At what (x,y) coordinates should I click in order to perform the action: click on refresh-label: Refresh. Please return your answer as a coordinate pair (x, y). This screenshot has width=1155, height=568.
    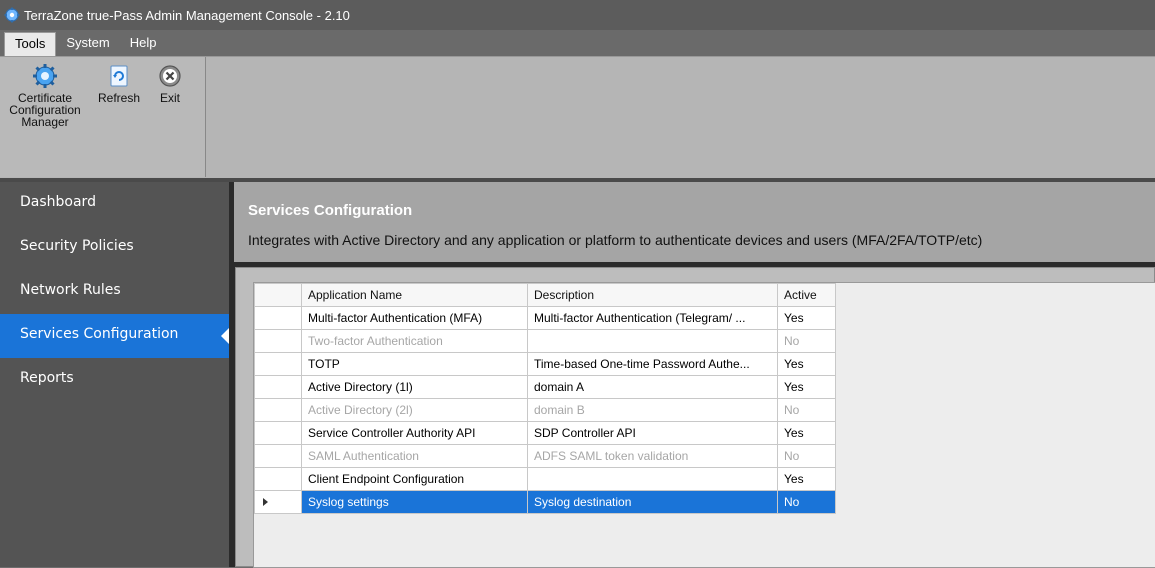
    Looking at the image, I should click on (119, 98).